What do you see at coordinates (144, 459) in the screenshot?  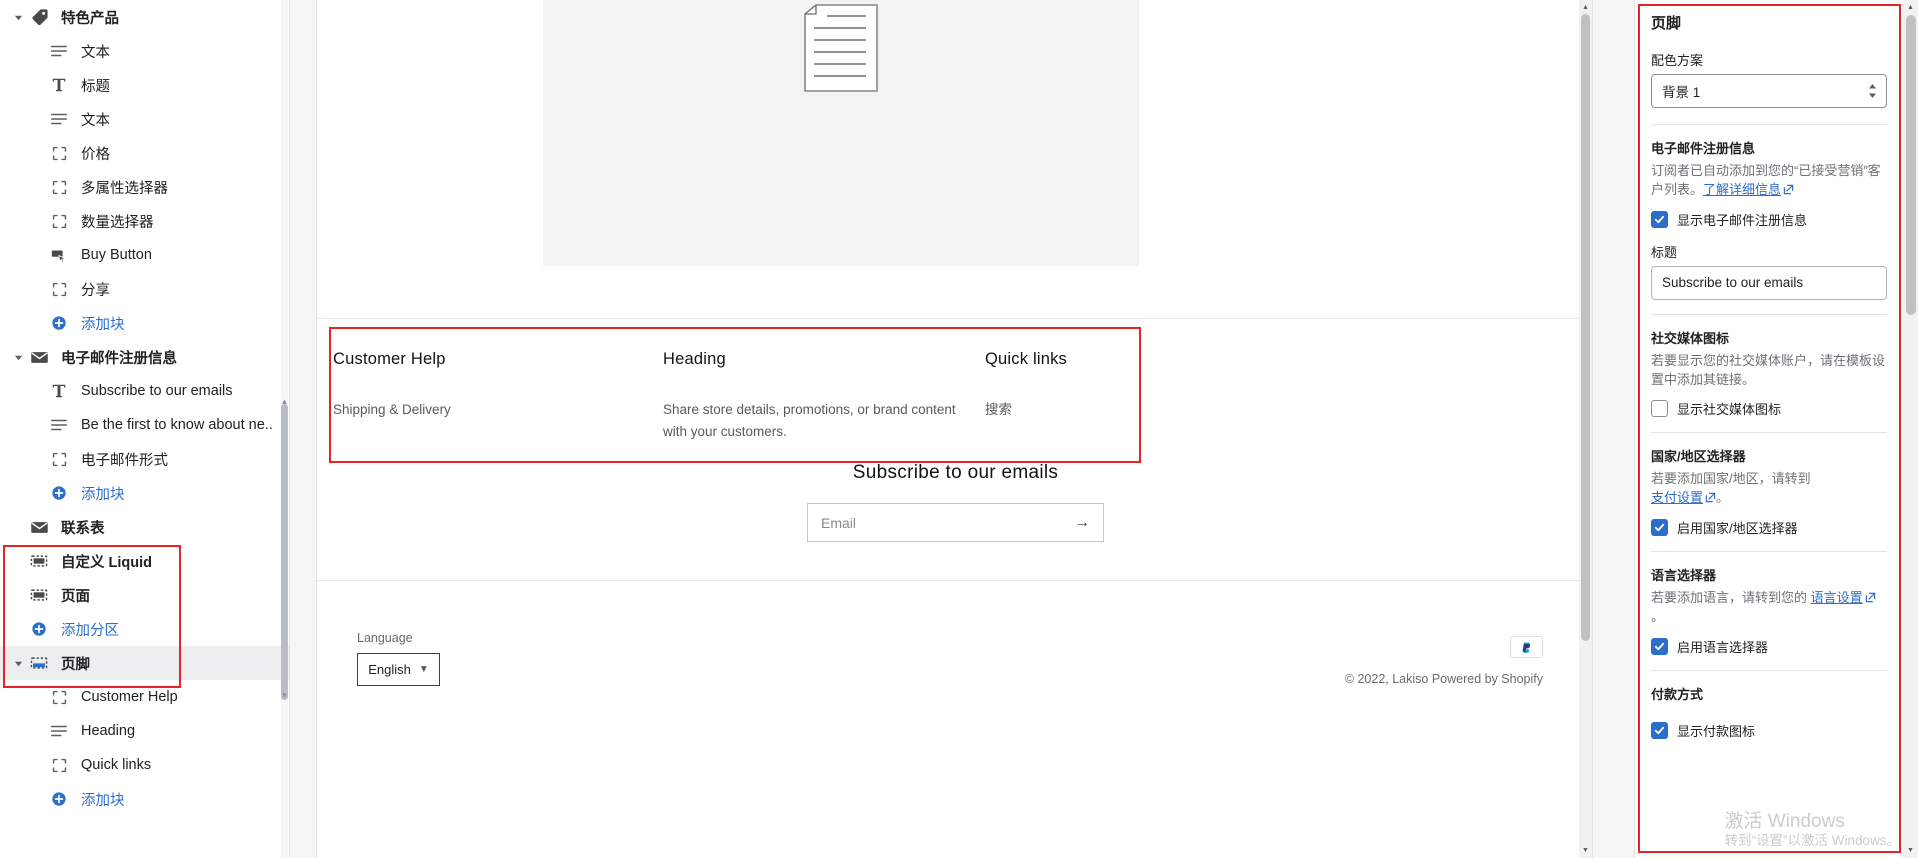 I see `sidebar-item-13: 电子邮件形式` at bounding box center [144, 459].